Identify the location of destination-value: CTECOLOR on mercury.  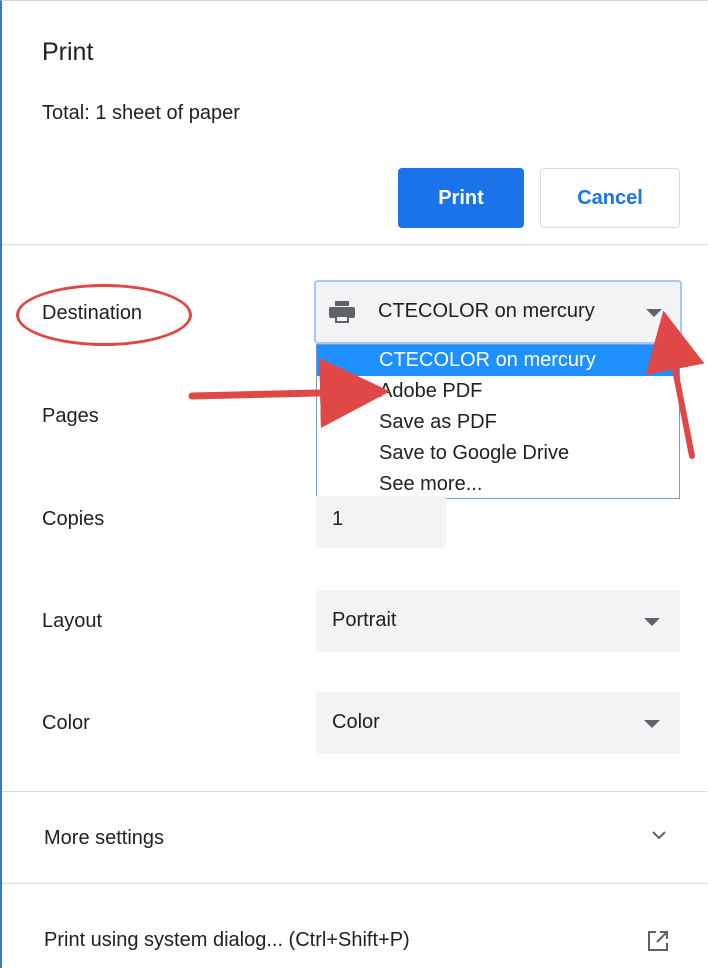
(486, 311).